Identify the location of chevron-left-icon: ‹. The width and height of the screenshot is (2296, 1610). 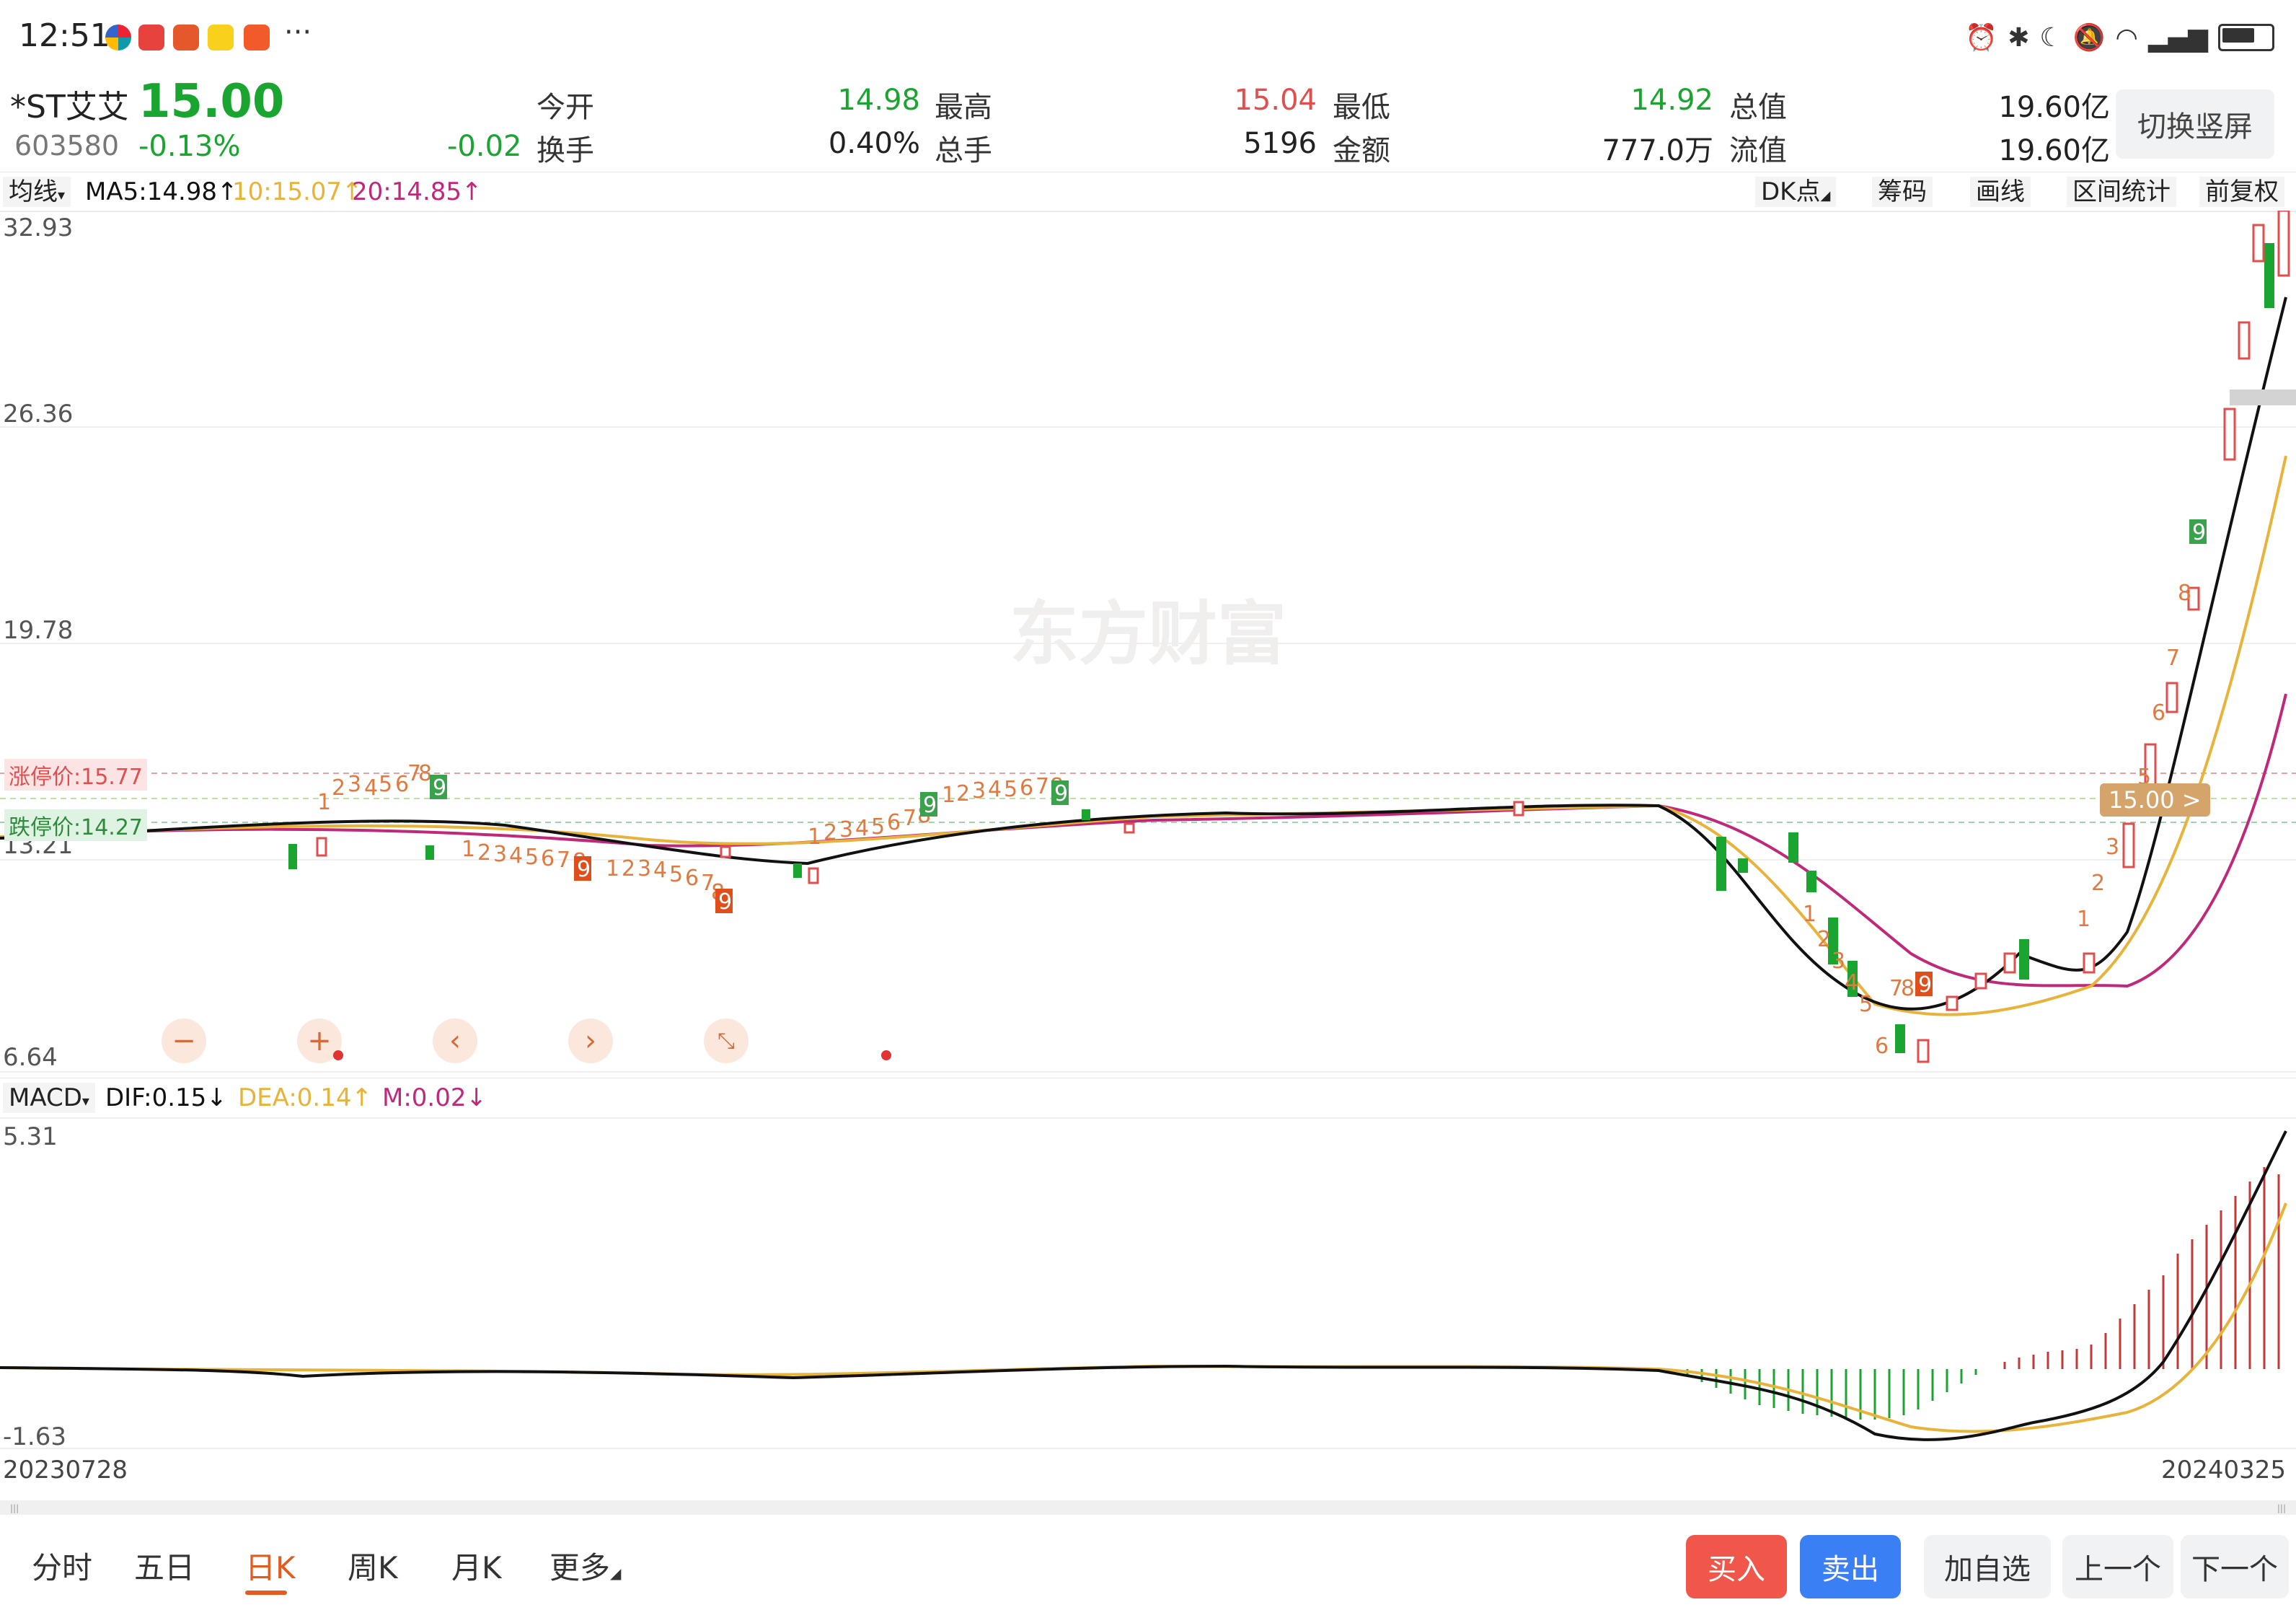
(455, 1040).